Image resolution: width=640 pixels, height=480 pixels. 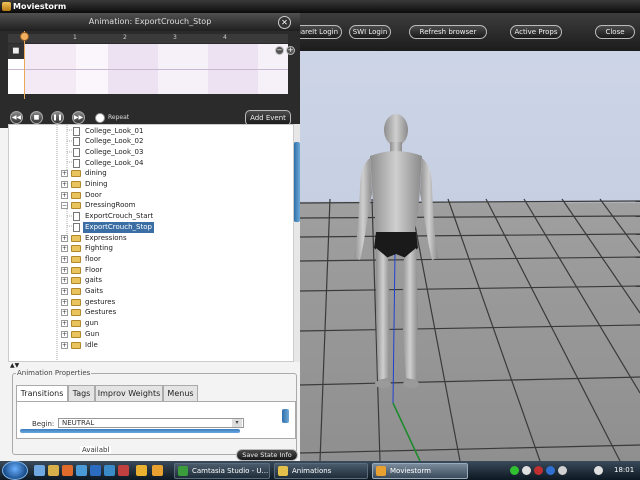 What do you see at coordinates (96, 450) in the screenshot?
I see `available-label: Availabl` at bounding box center [96, 450].